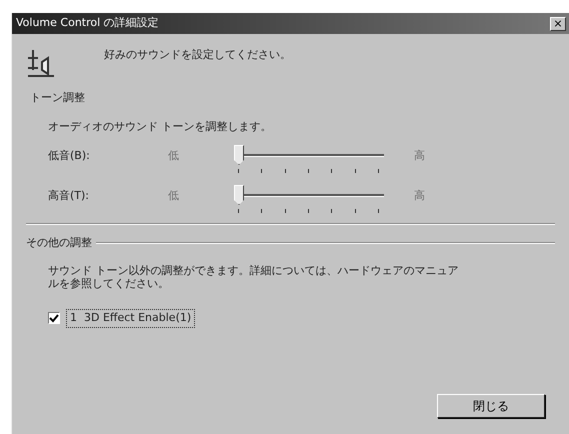 This screenshot has height=434, width=569. I want to click on section-heading: トーン調整, so click(58, 98).